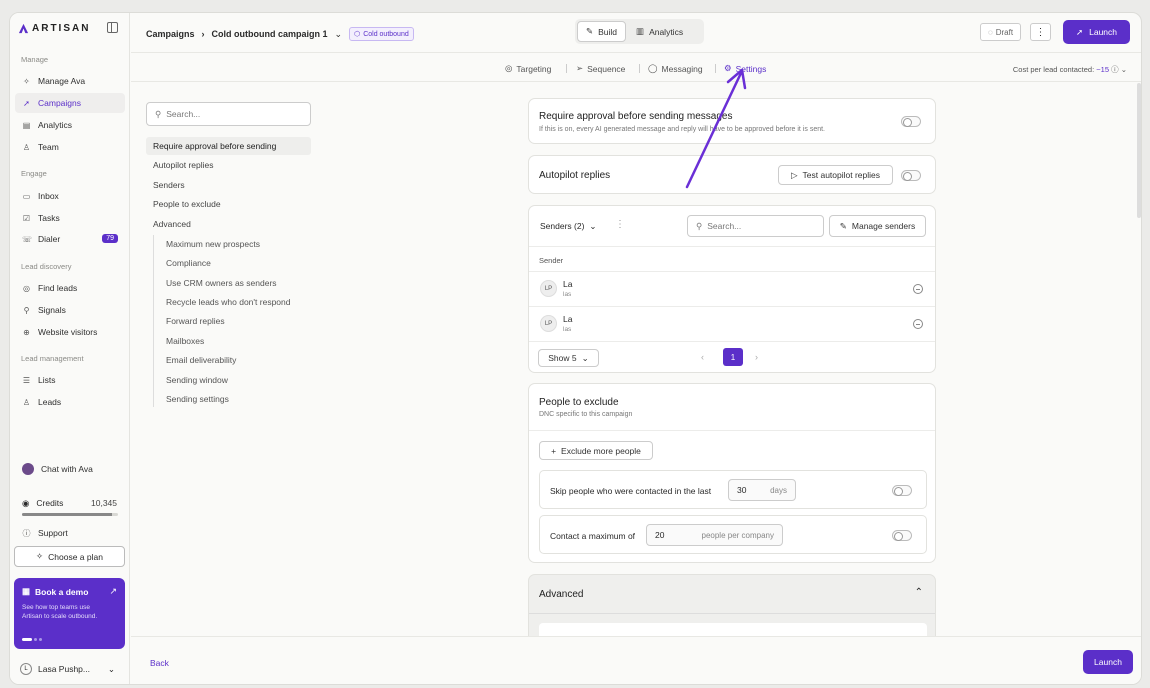  What do you see at coordinates (70, 380) in the screenshot?
I see `sidebar-item-lists: ☰ Lists` at bounding box center [70, 380].